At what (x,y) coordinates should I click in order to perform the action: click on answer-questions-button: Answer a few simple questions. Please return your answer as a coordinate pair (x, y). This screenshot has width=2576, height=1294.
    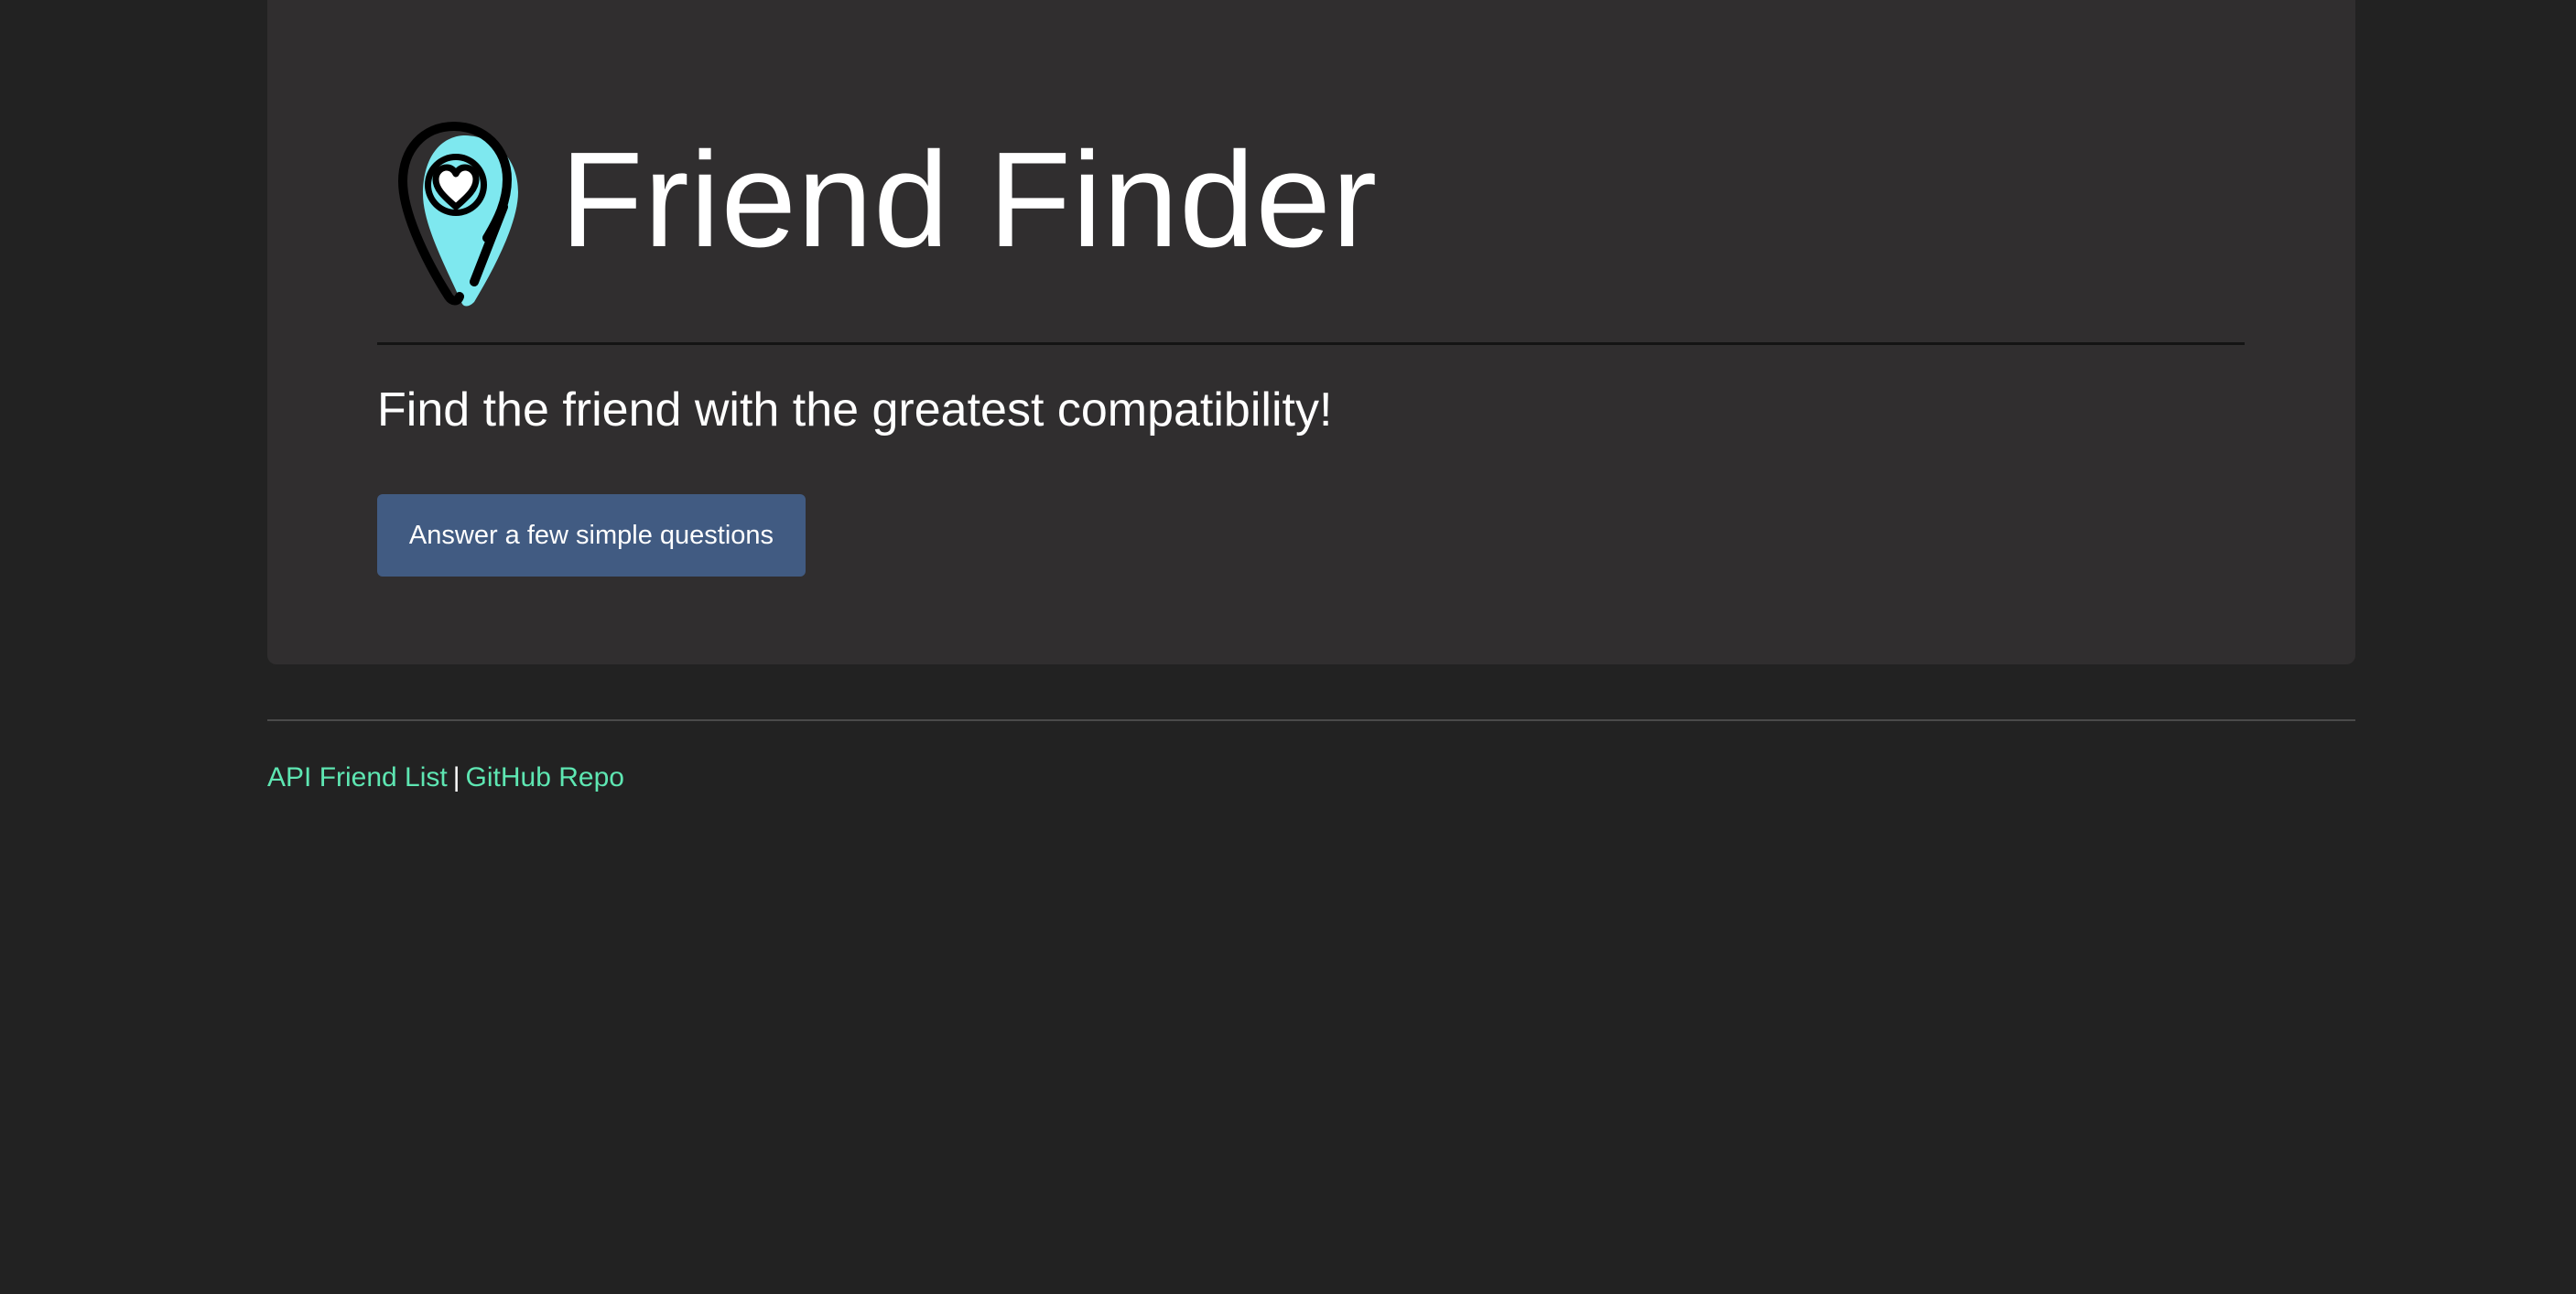
    Looking at the image, I should click on (591, 535).